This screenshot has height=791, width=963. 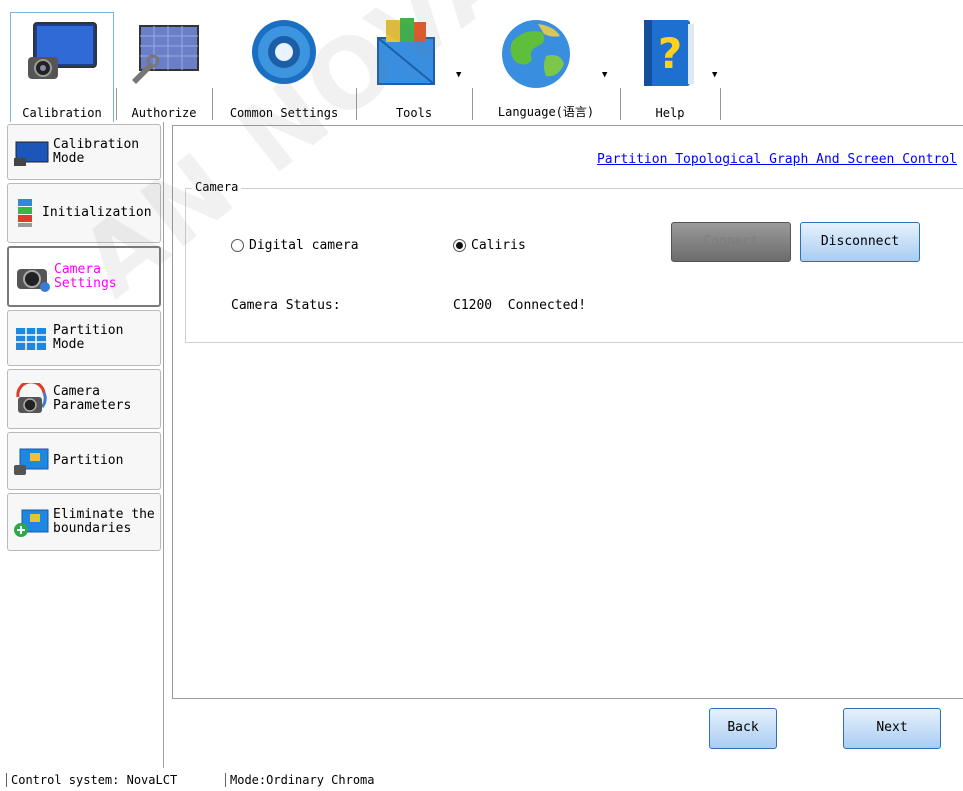 I want to click on mode-status: Mode:Ordinary Chroma, so click(x=300, y=780).